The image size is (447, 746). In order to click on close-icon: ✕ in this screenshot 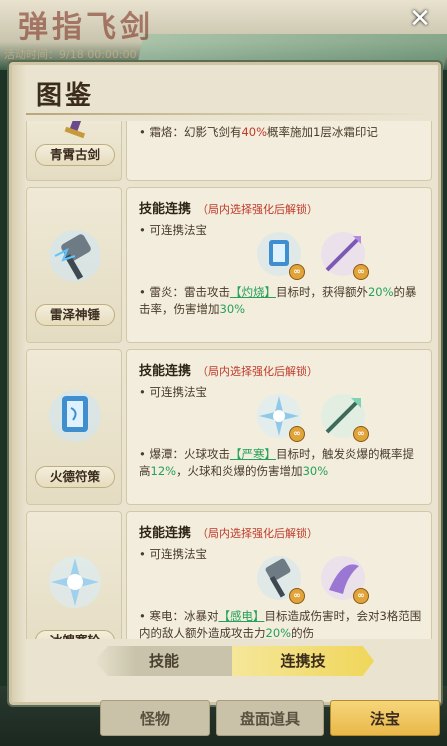, I will do `click(420, 19)`.